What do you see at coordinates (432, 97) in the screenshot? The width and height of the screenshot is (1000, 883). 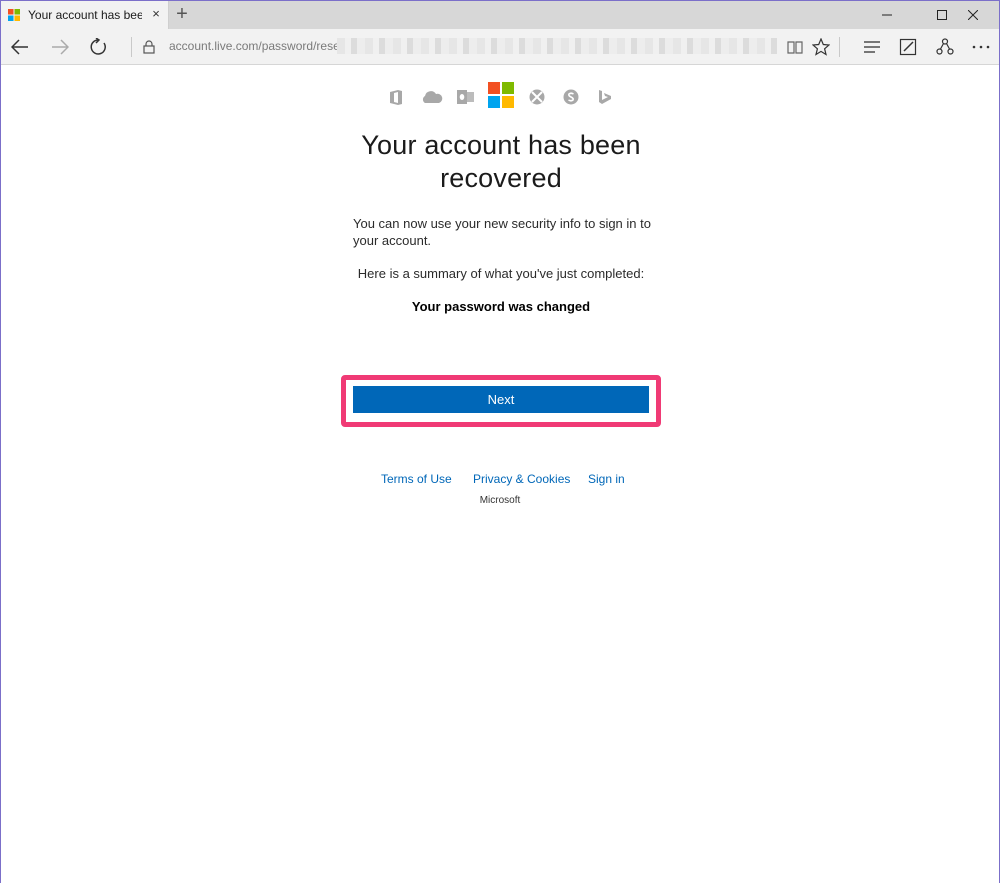 I see `onedrive-icon` at bounding box center [432, 97].